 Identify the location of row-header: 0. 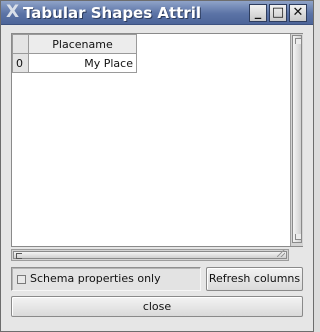
(20, 63).